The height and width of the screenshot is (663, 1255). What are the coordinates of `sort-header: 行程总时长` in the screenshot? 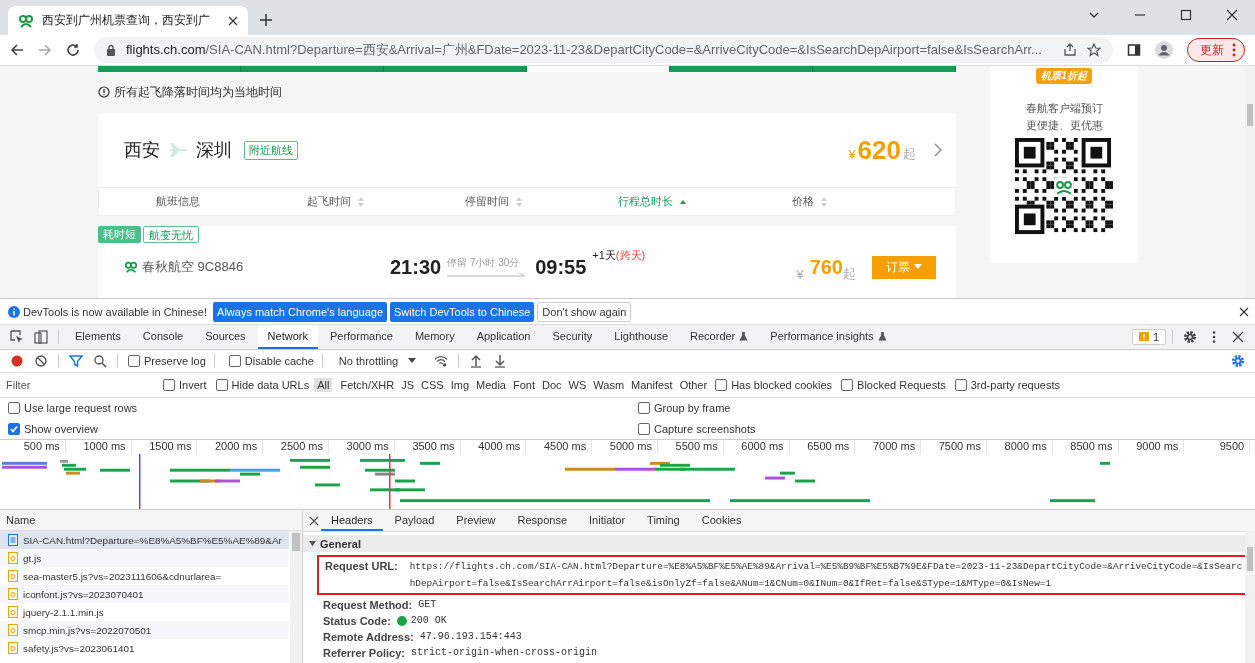 It's located at (652, 201).